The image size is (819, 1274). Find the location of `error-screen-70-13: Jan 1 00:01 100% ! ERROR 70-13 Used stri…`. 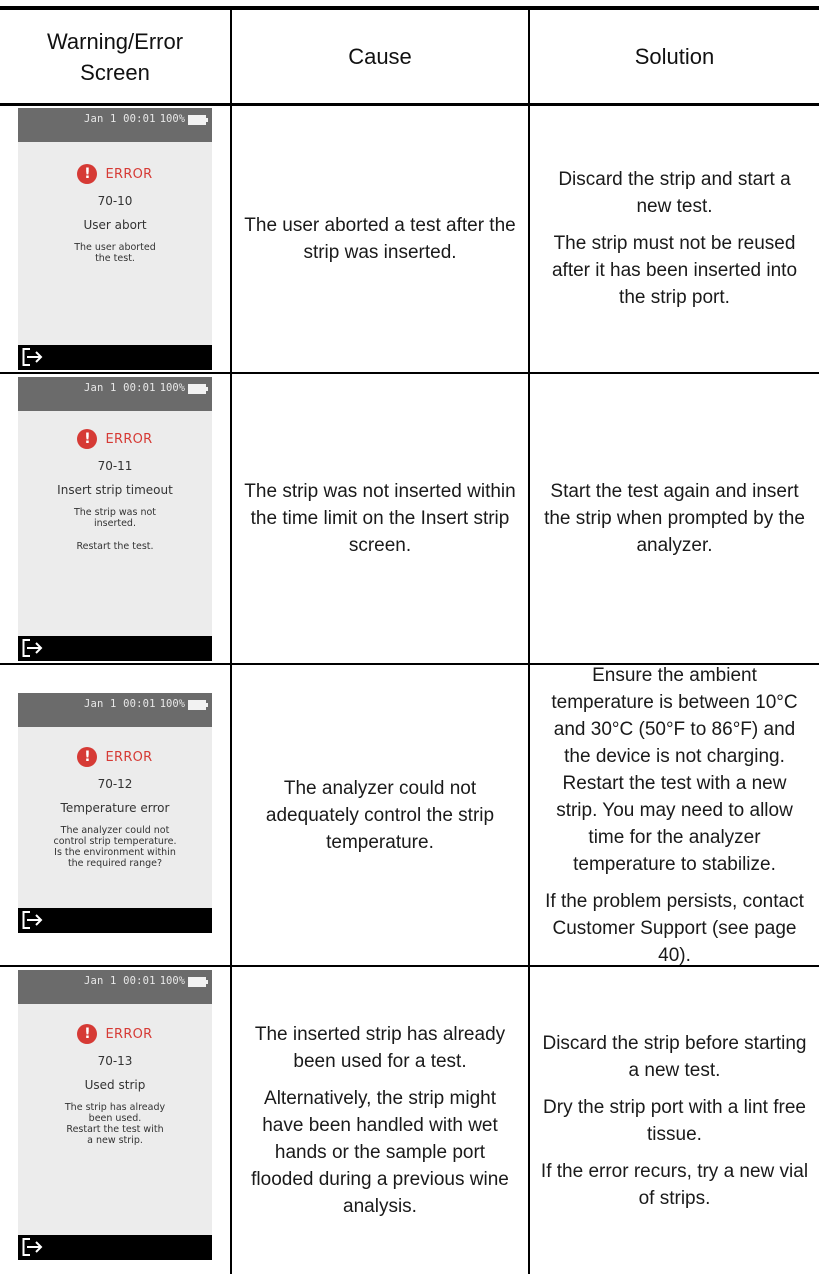

error-screen-70-13: Jan 1 00:01 100% ! ERROR 70-13 Used stri… is located at coordinates (115, 1115).